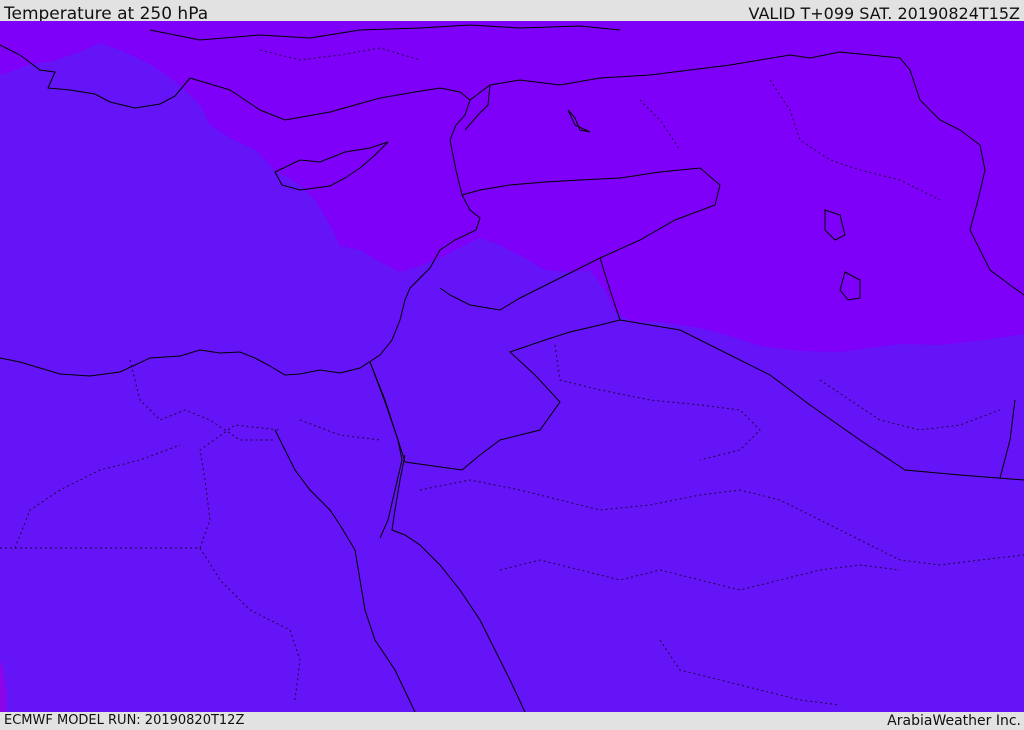 This screenshot has width=1024, height=730. Describe the element at coordinates (954, 721) in the screenshot. I see `credit-label: ArabiaWeather Inc.` at that location.